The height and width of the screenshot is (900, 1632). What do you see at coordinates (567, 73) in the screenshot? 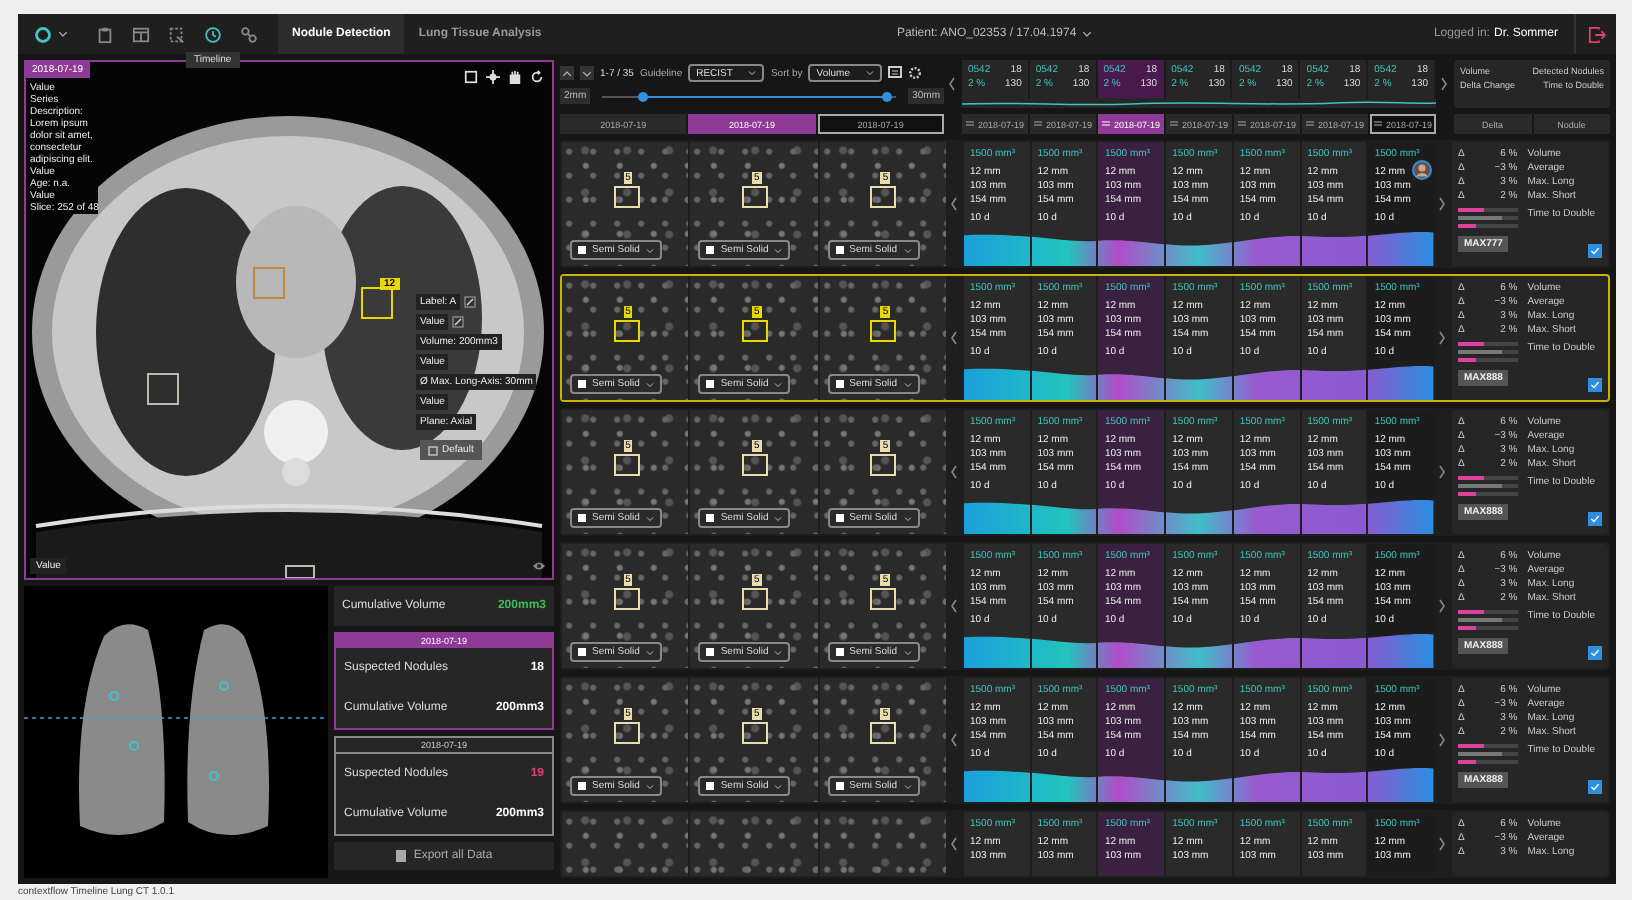
I see `previous-button` at bounding box center [567, 73].